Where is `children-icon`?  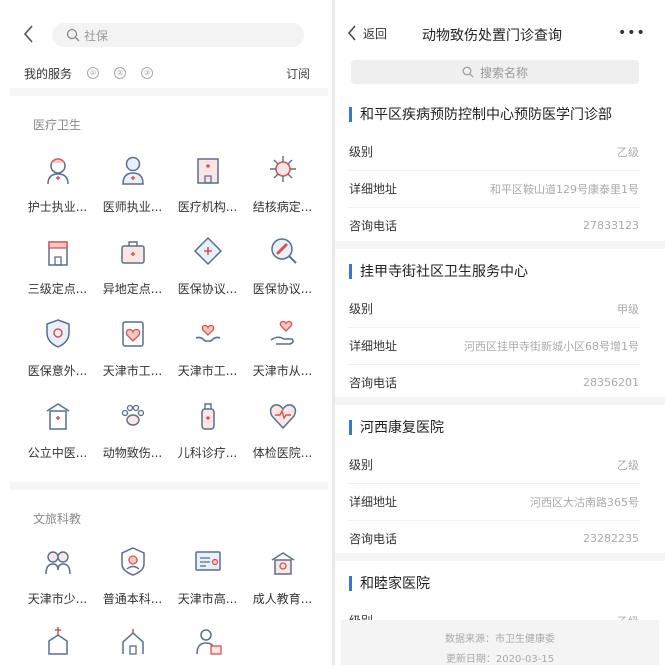
children-icon is located at coordinates (57, 563).